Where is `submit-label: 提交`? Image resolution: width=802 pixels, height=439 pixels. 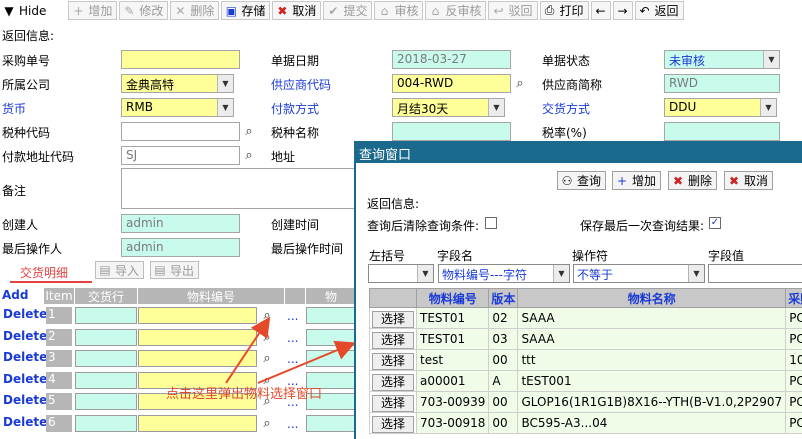 submit-label: 提交 is located at coordinates (355, 11).